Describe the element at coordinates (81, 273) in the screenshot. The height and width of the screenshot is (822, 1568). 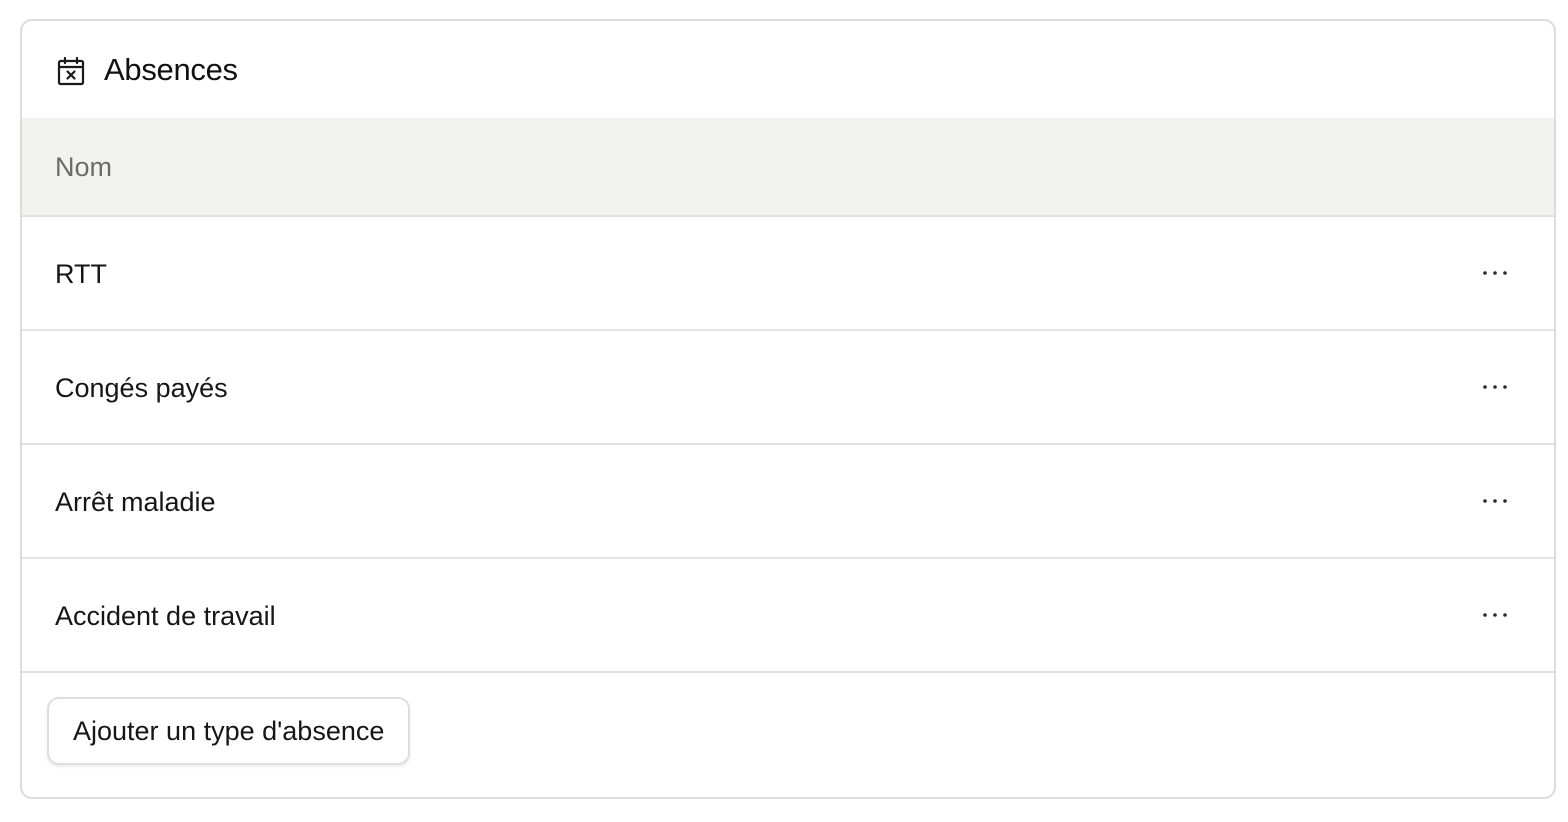
I see `row-name: RTT` at that location.